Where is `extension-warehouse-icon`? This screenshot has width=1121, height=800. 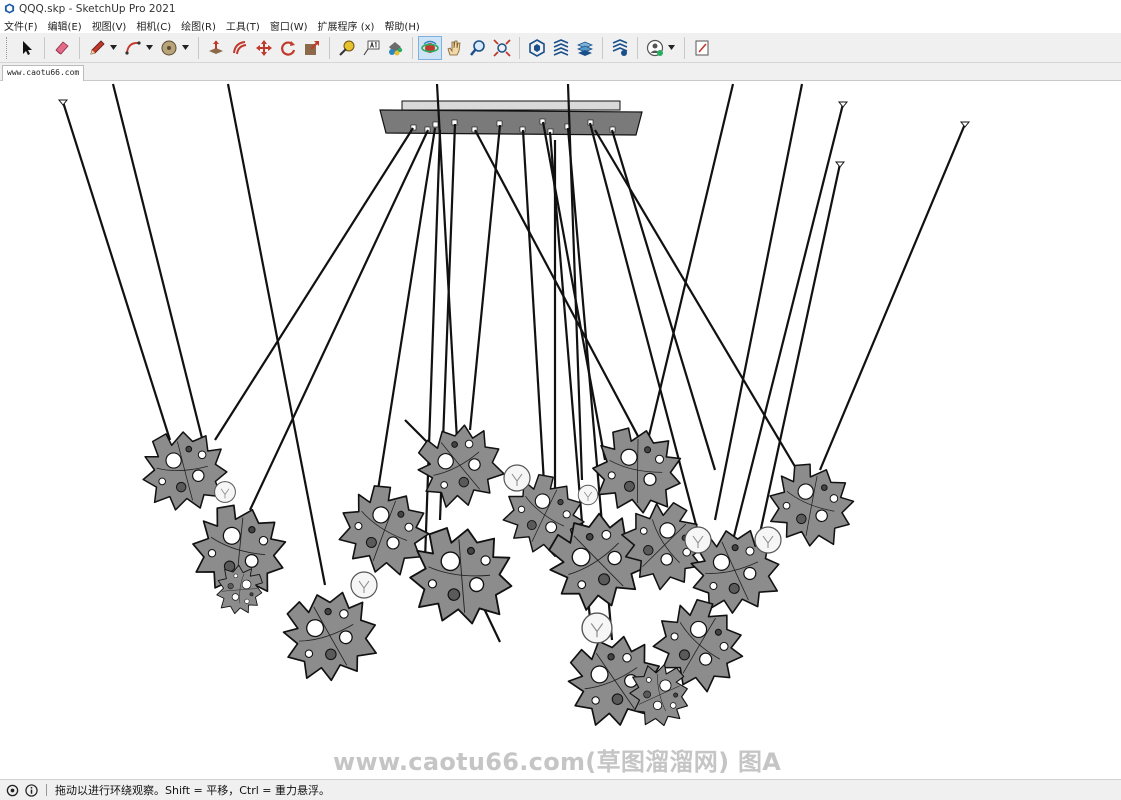 extension-warehouse-icon is located at coordinates (561, 47).